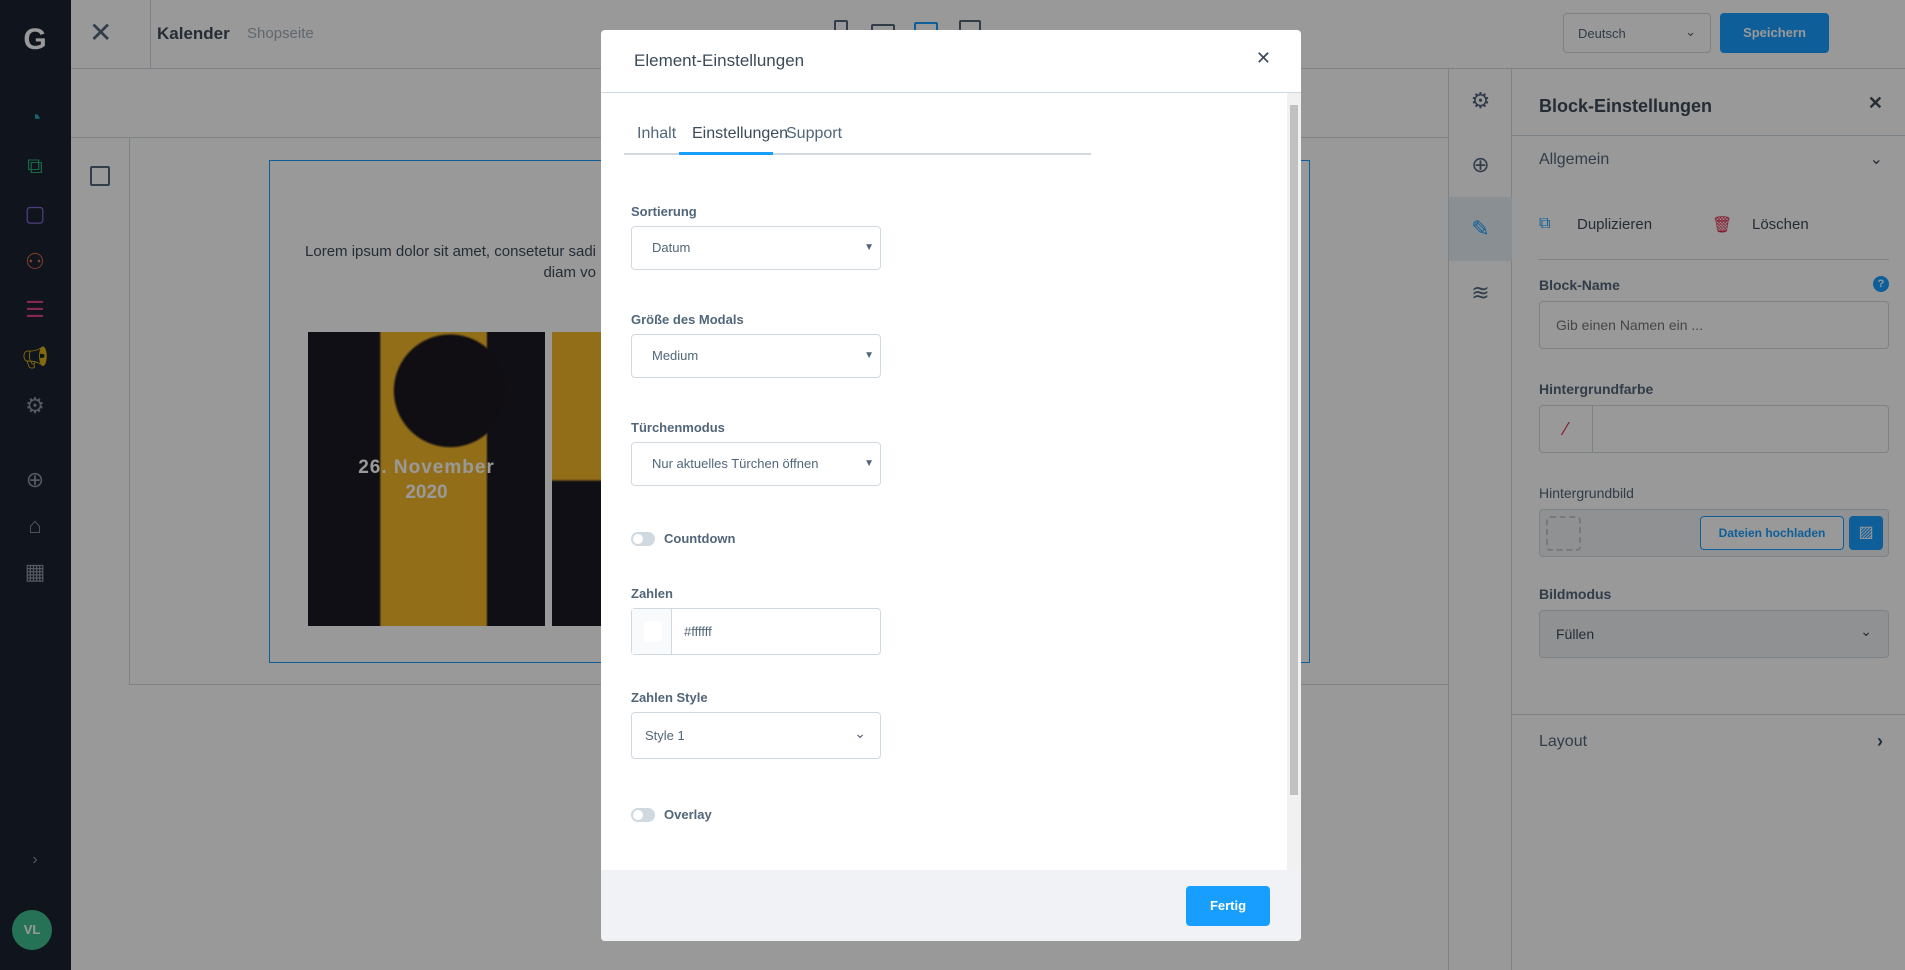  Describe the element at coordinates (1228, 906) in the screenshot. I see `done-button: Fertig` at that location.